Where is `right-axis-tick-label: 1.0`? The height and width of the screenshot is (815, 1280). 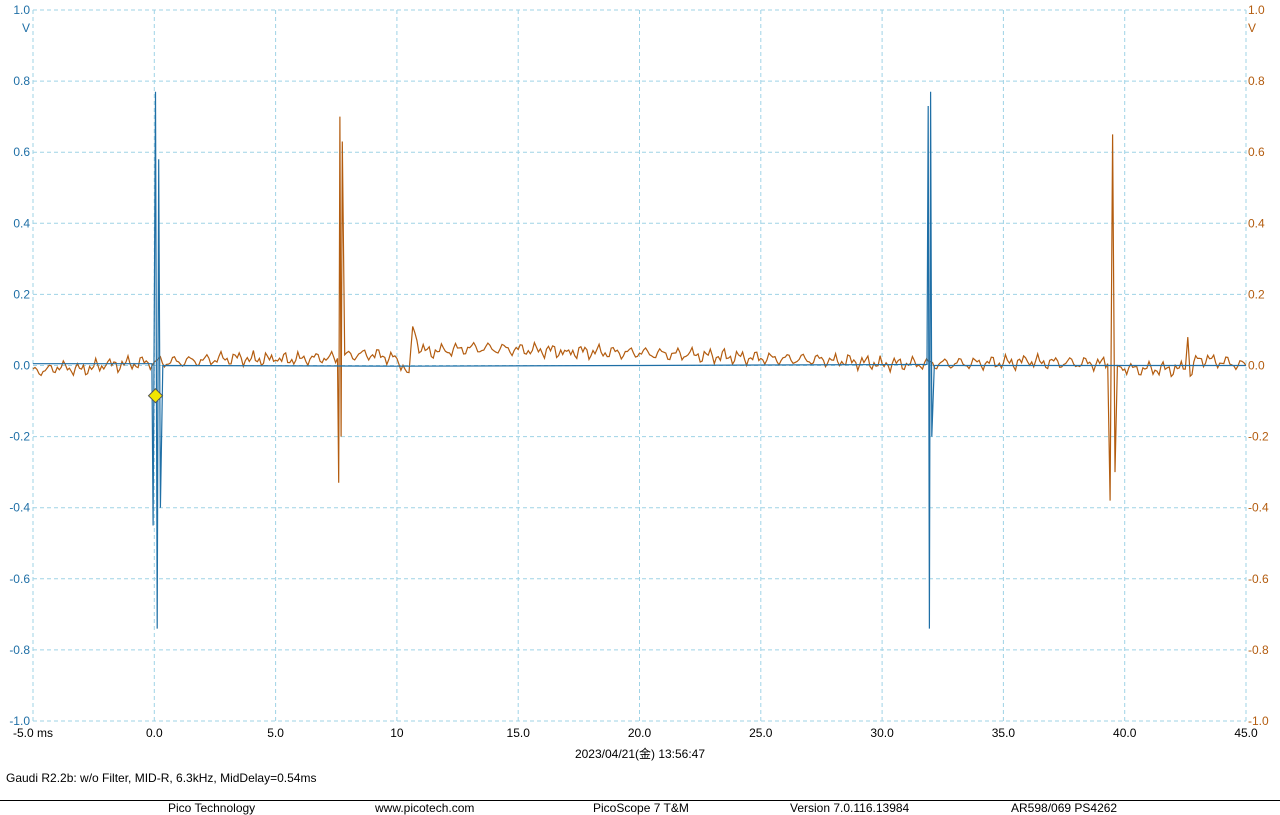
right-axis-tick-label: 1.0 is located at coordinates (1256, 10).